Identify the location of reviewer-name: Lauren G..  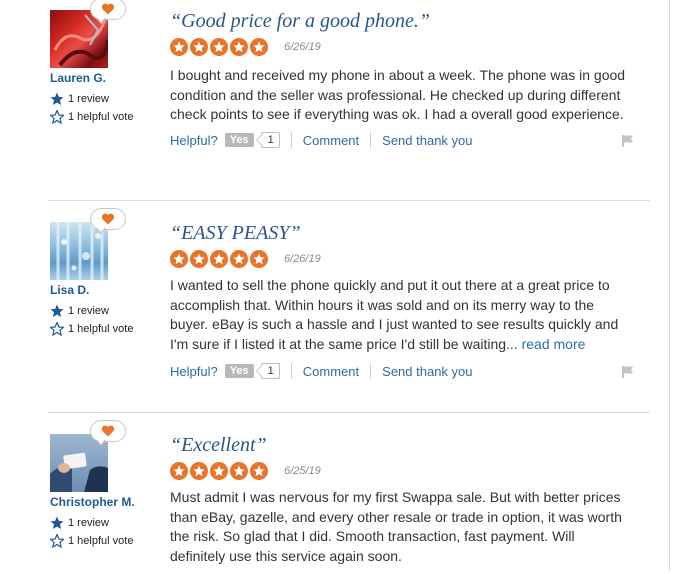
(78, 78).